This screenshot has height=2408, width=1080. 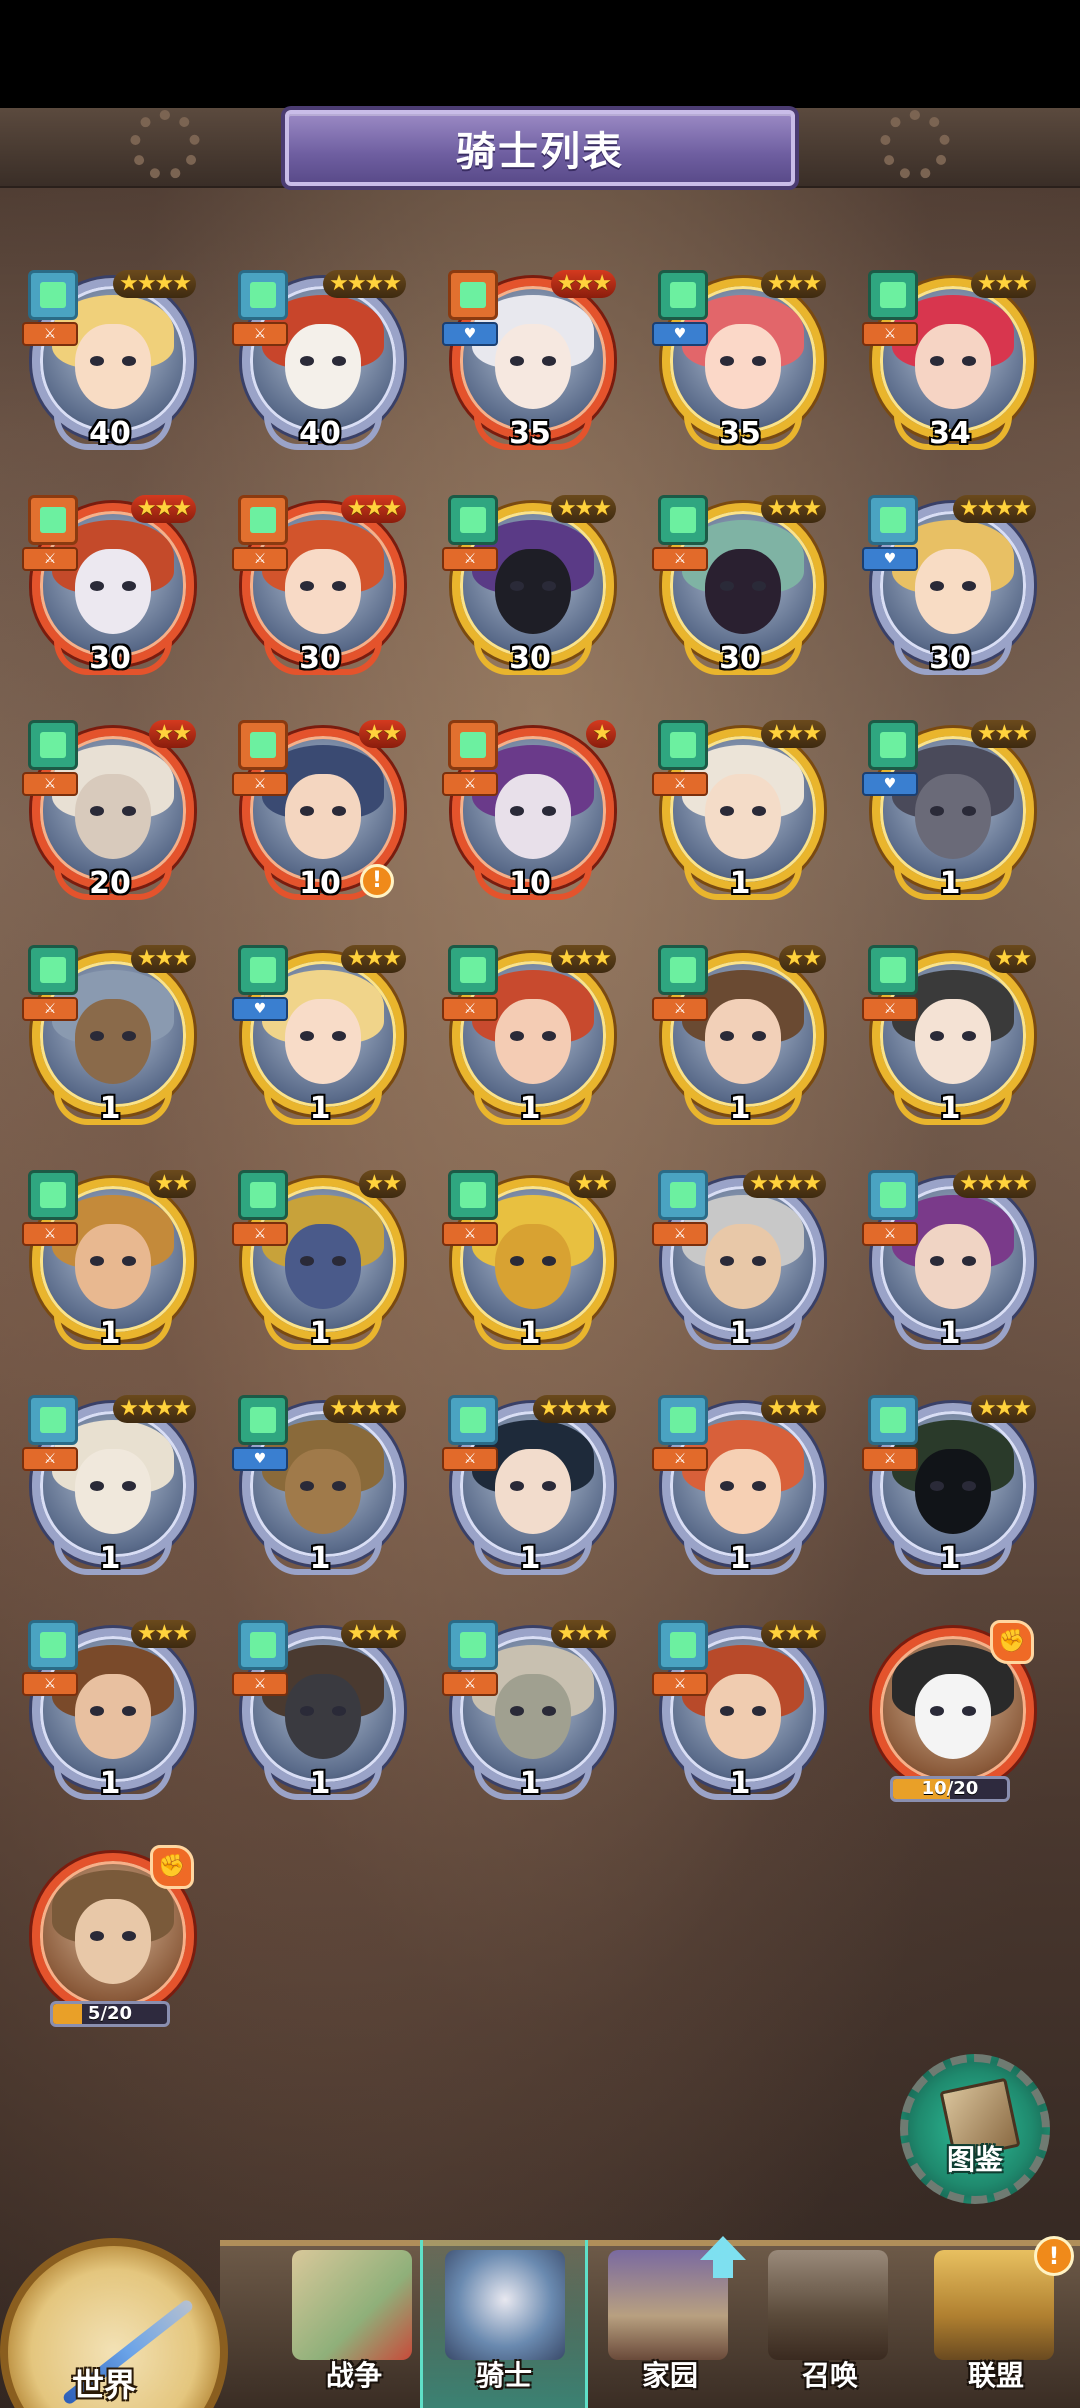 I want to click on knight-level: 30, so click(x=320, y=658).